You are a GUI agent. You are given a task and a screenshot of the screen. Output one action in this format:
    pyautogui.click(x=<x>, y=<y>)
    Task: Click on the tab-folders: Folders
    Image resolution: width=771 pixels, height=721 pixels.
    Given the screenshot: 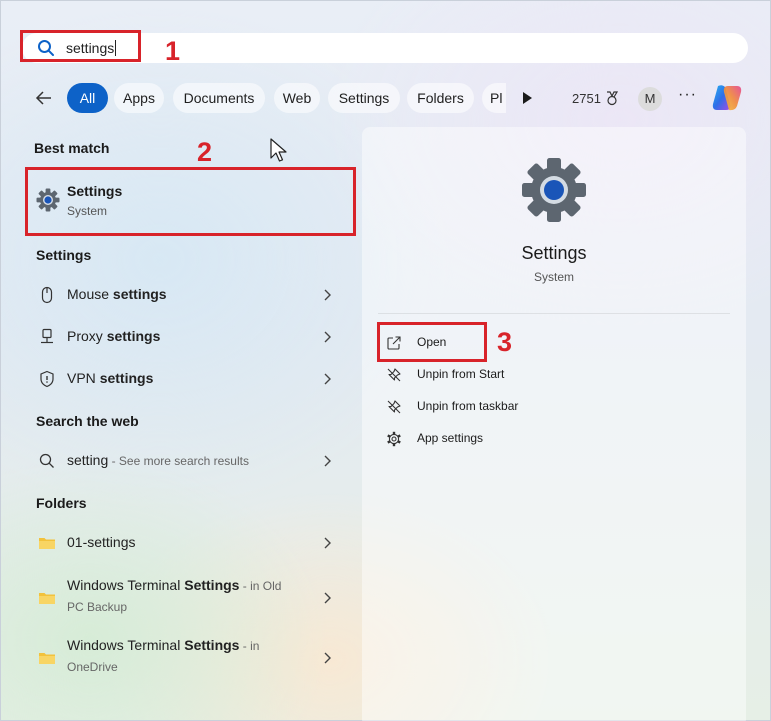 What is the action you would take?
    pyautogui.click(x=440, y=98)
    